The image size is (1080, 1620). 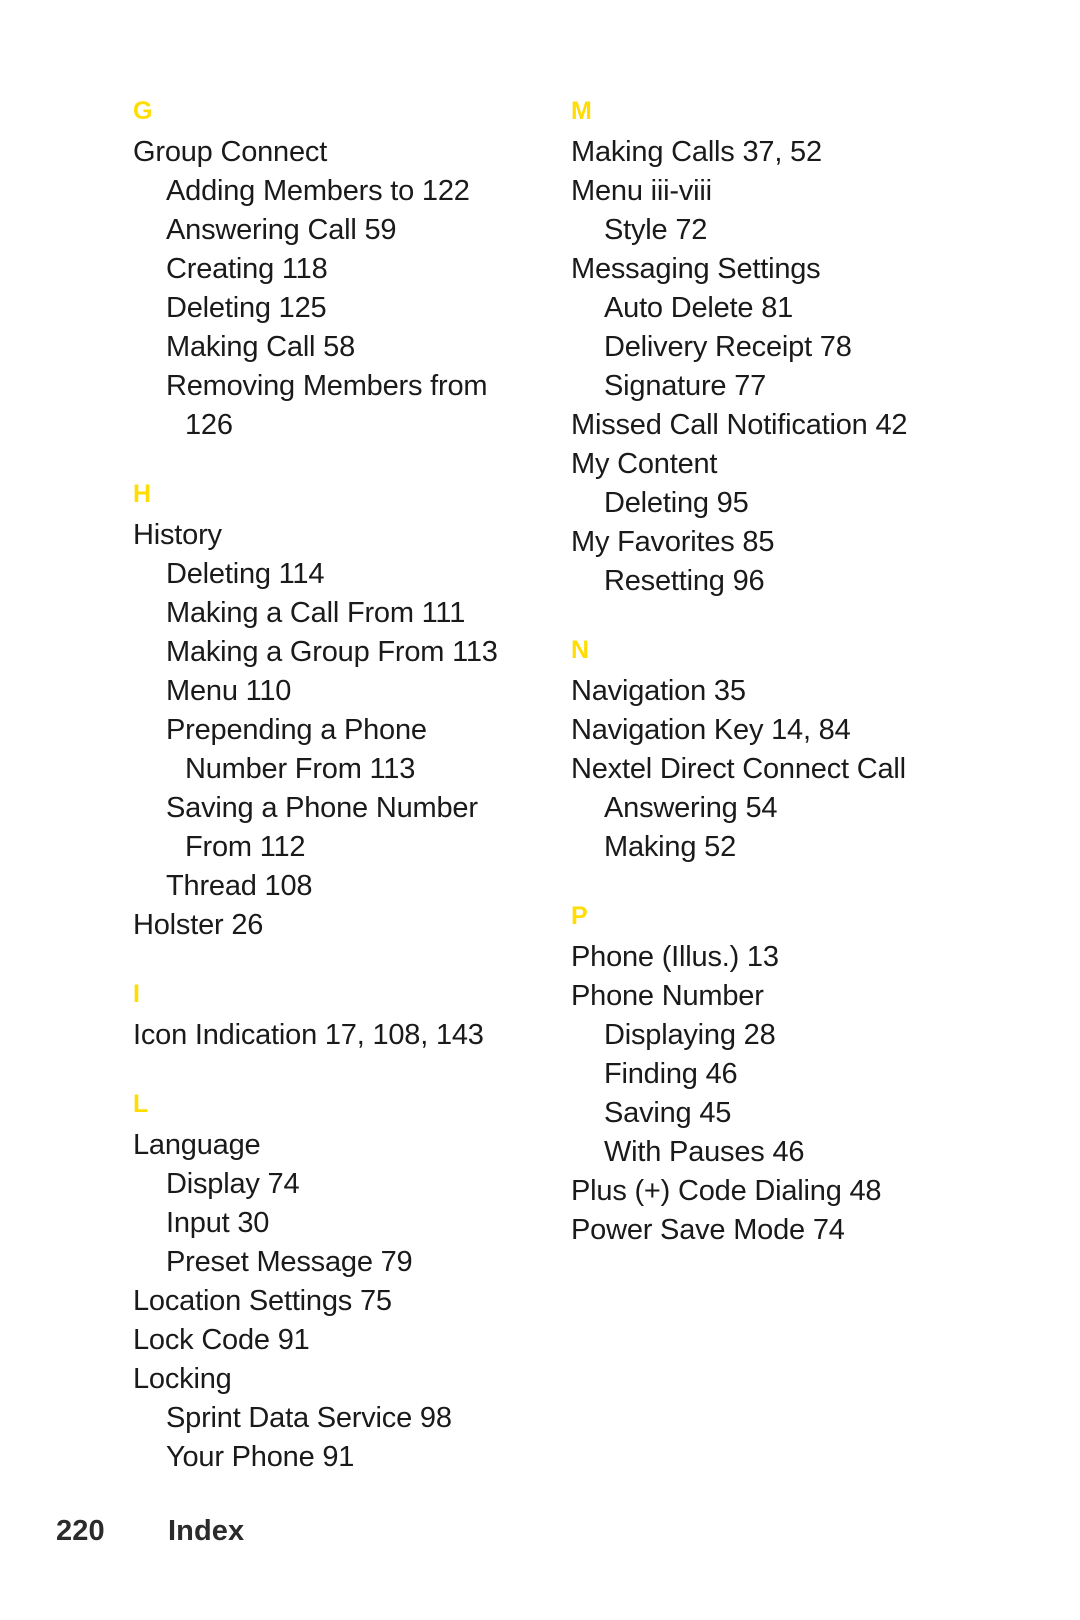 What do you see at coordinates (221, 1340) in the screenshot?
I see `index-entry: Lock Code 91` at bounding box center [221, 1340].